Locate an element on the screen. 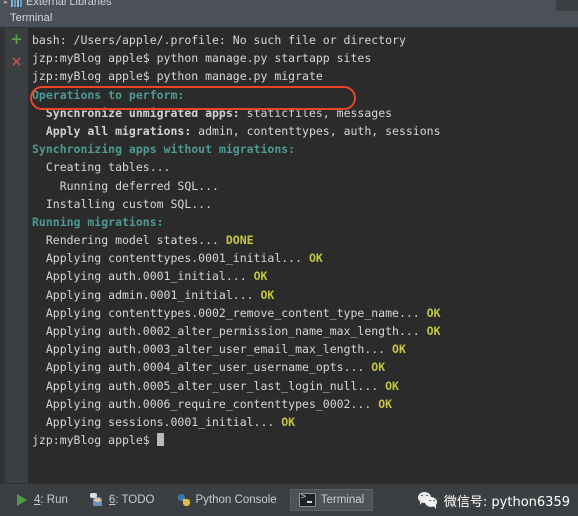  terminal-text-segment: jzp:myBlog apple$ is located at coordinates (94, 440).